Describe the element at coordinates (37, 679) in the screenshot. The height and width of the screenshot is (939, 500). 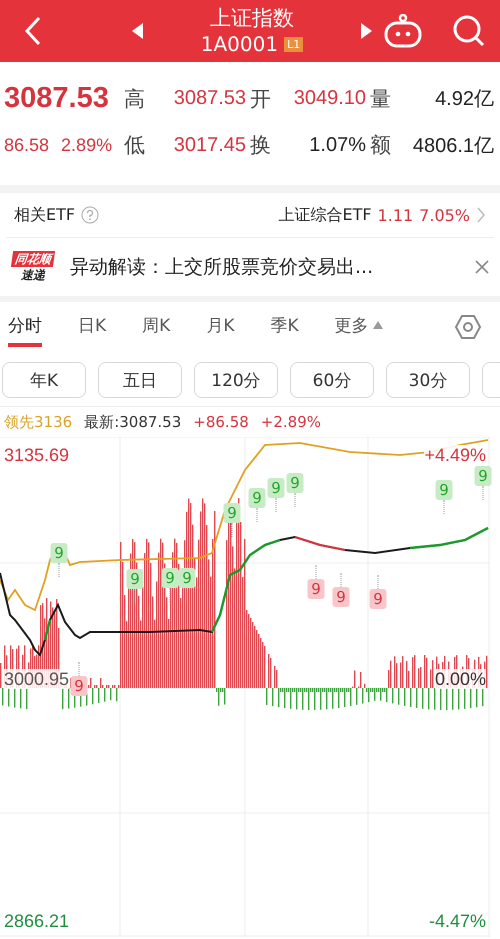
I see `axis-mid-price: 3000.95` at that location.